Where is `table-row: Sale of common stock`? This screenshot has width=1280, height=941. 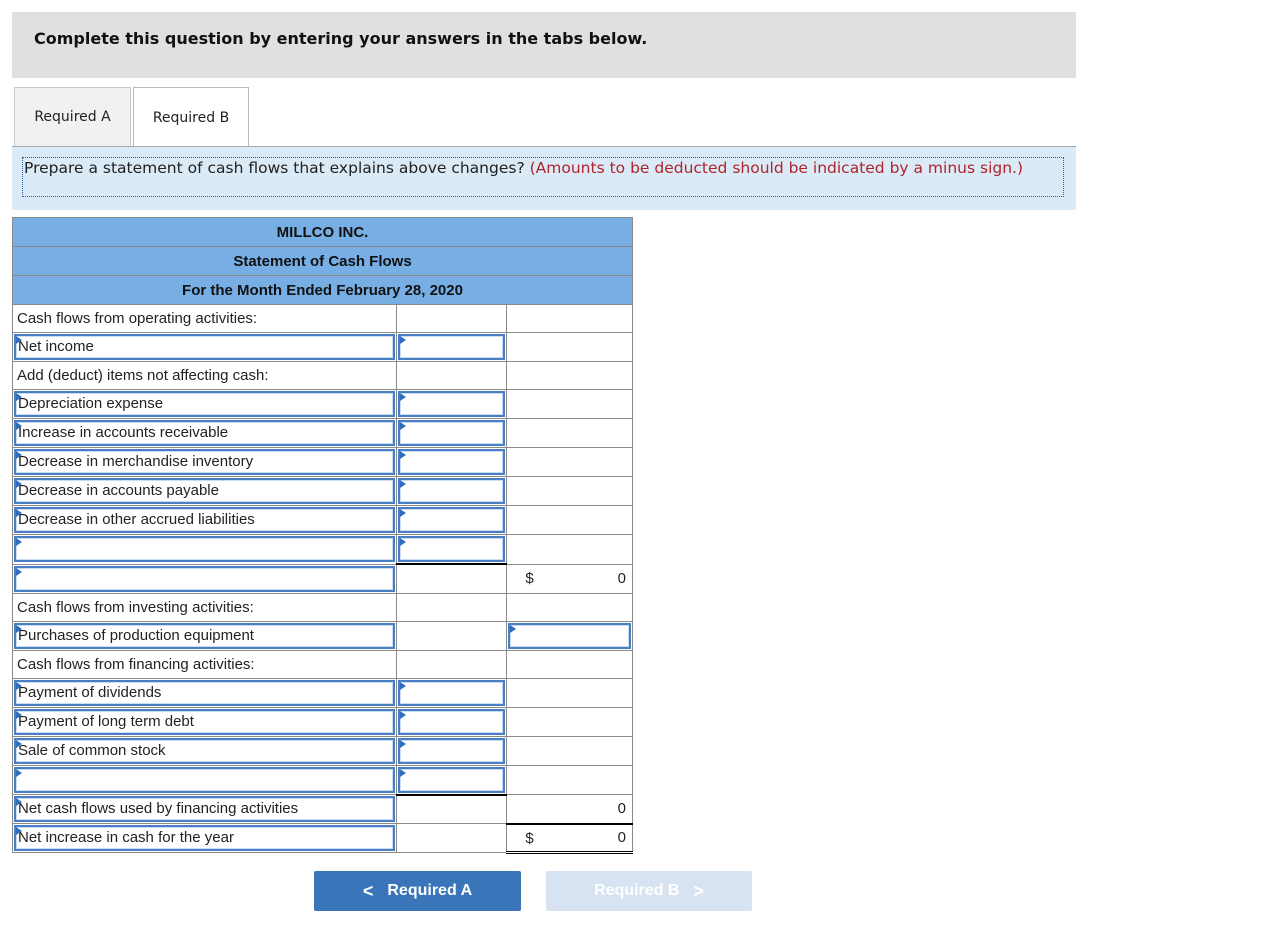
table-row: Sale of common stock is located at coordinates (322, 750).